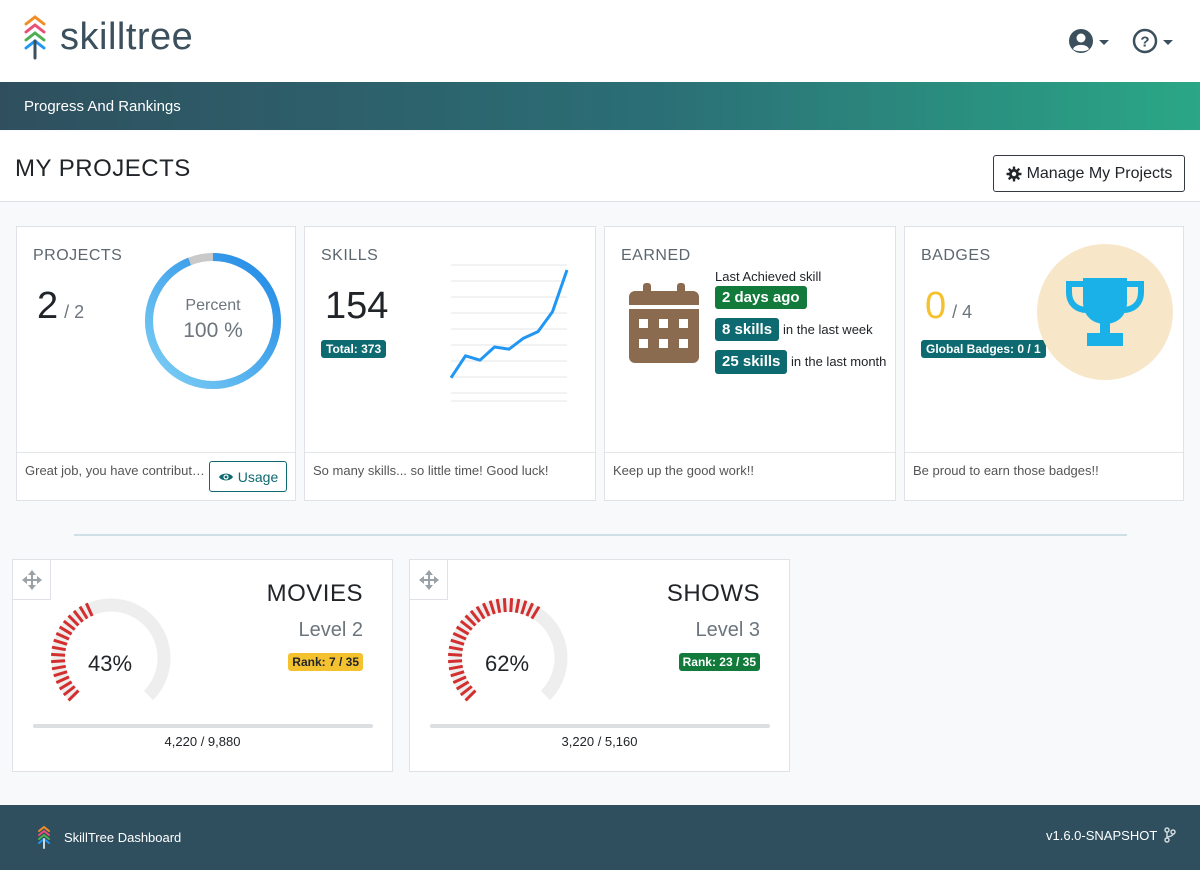  I want to click on projects-card-footer: Great job, you have contribut… Usage, so click(156, 476).